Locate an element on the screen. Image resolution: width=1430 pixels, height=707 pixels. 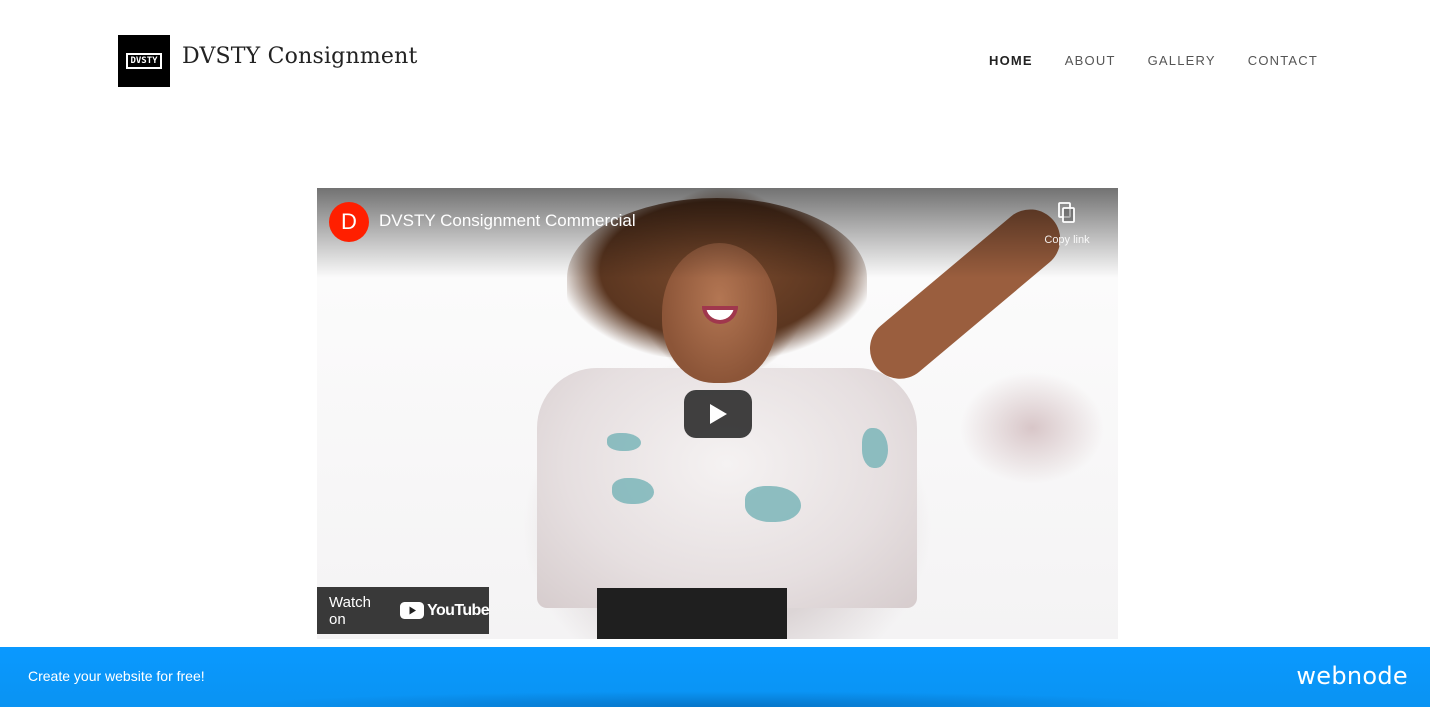
site-title: DVSTY Consignment is located at coordinates (300, 56).